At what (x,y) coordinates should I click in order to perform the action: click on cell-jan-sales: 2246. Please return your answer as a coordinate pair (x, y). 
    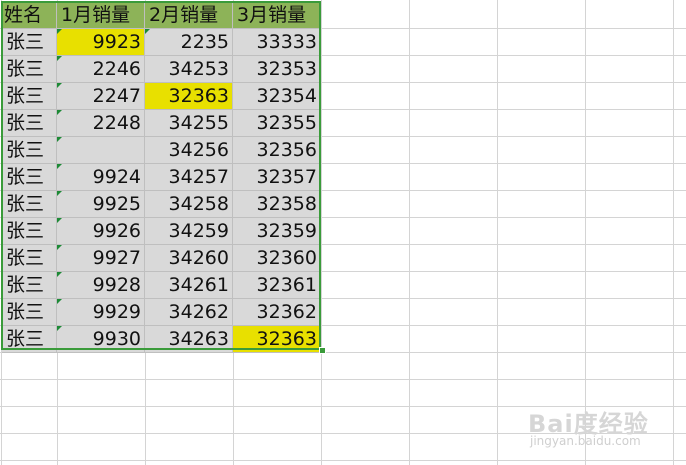
    Looking at the image, I should click on (101, 69).